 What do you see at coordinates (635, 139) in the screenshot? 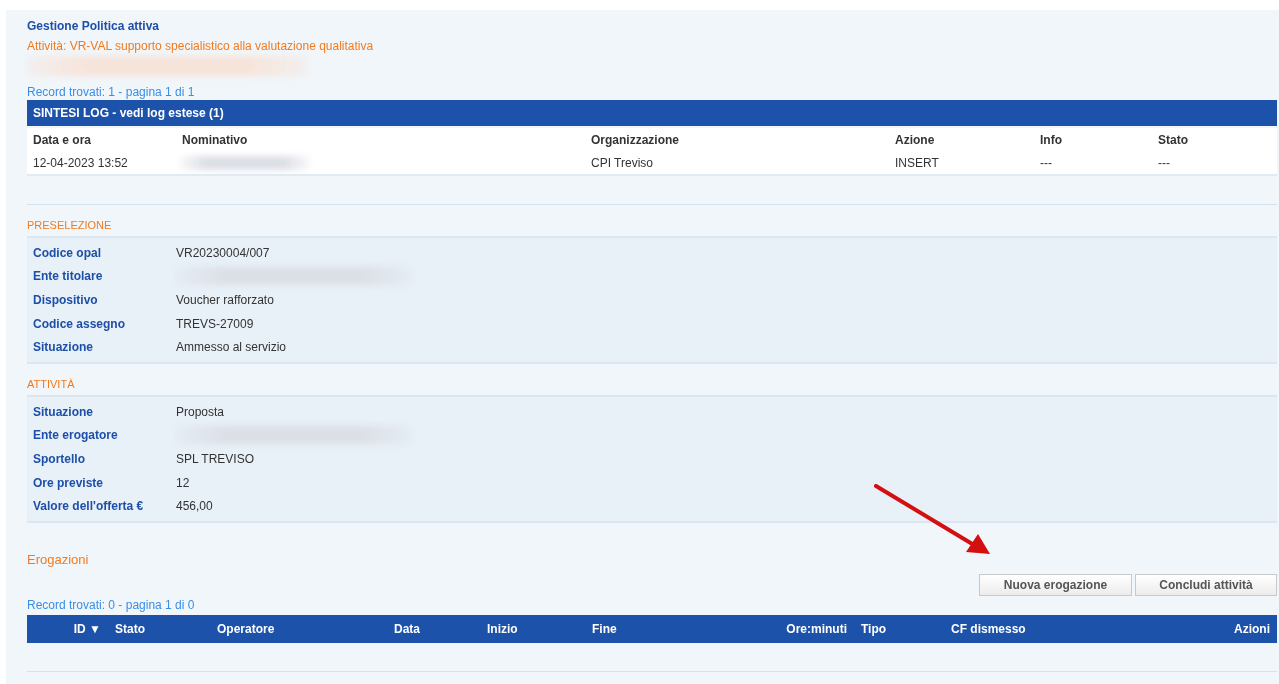
I see `column-header: Organizzazione` at bounding box center [635, 139].